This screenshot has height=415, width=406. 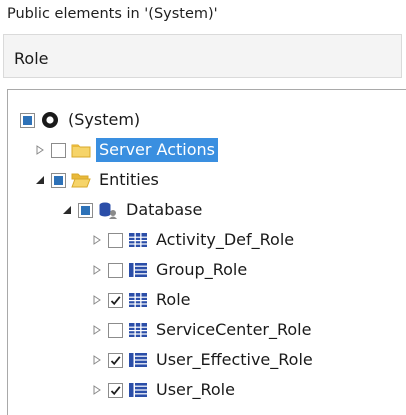 I want to click on tree-node-entity: Activity_Def_Role, so click(x=193, y=240).